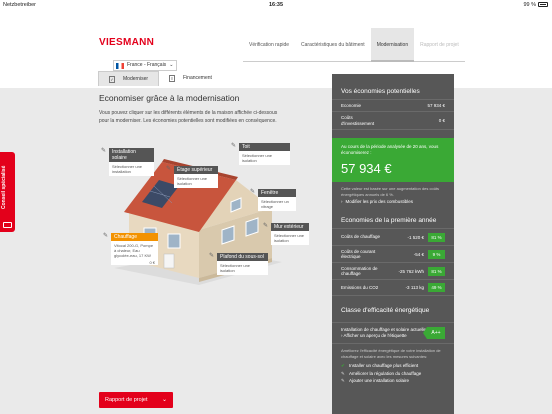  Describe the element at coordinates (535, 5) in the screenshot. I see `battery-status: 99 %` at that location.